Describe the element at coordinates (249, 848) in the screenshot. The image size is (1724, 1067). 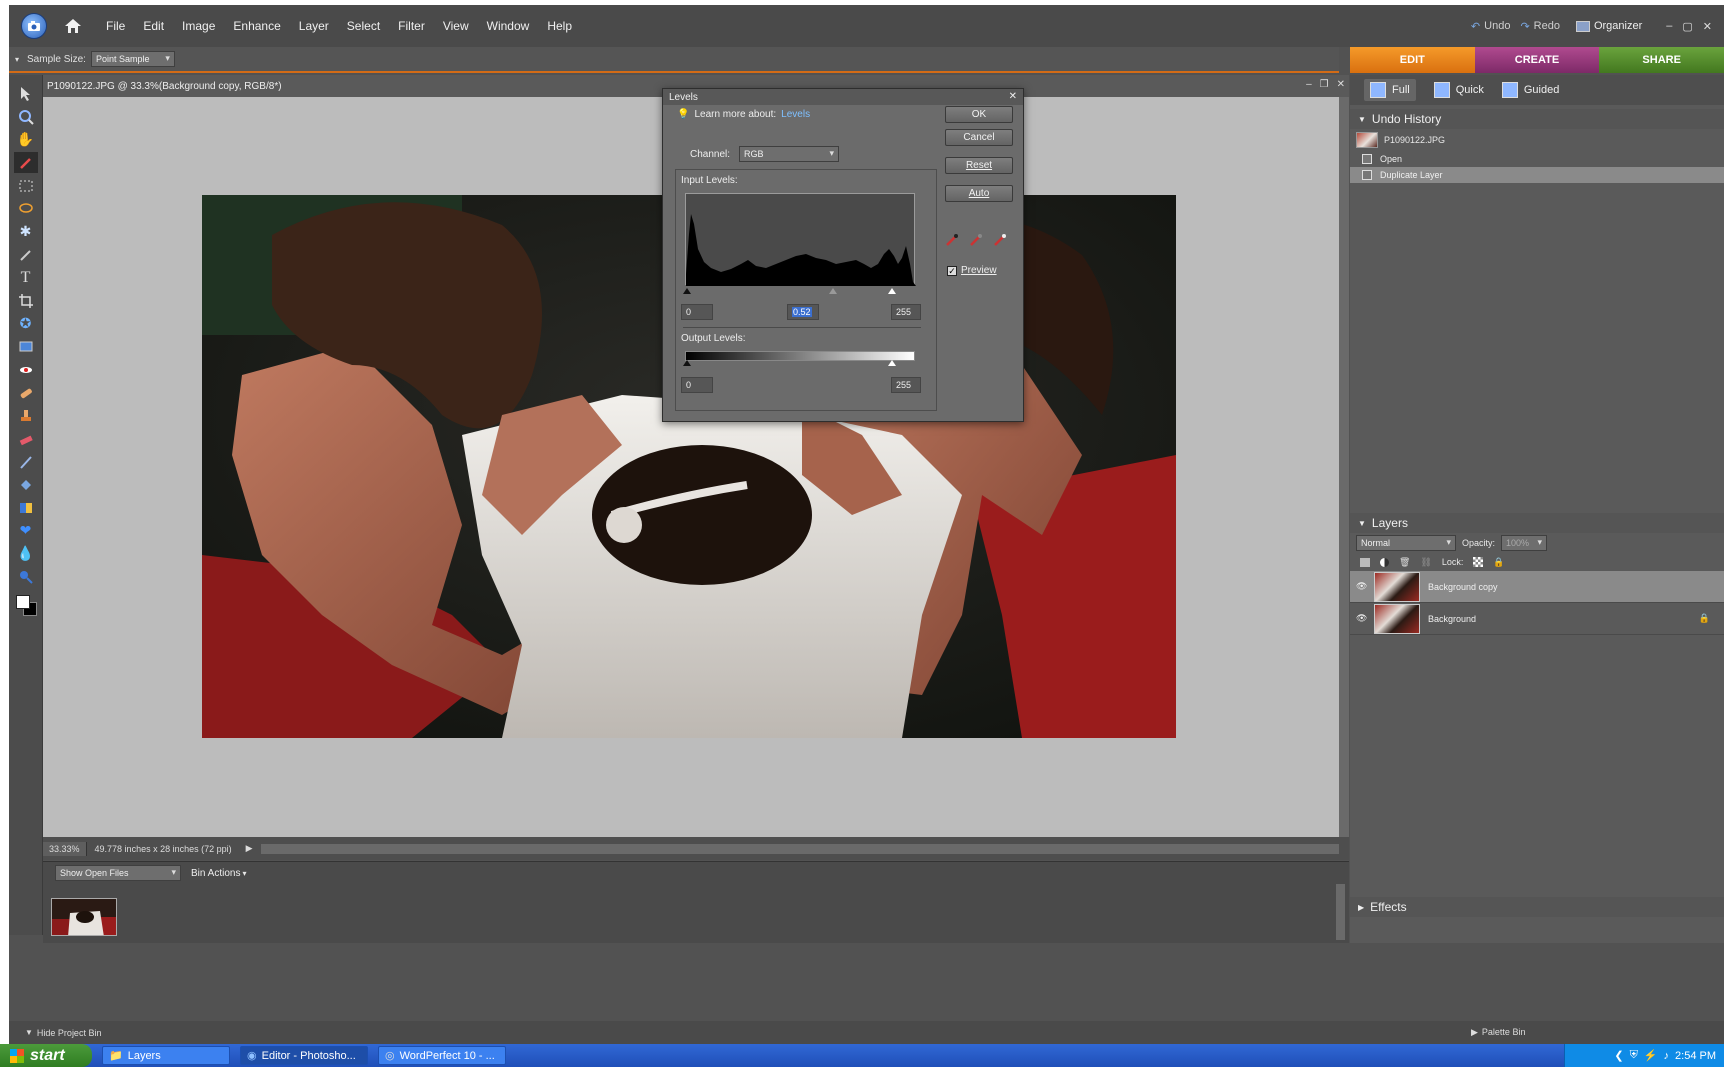
I see `status-menu-arrow-icon: ▶` at that location.